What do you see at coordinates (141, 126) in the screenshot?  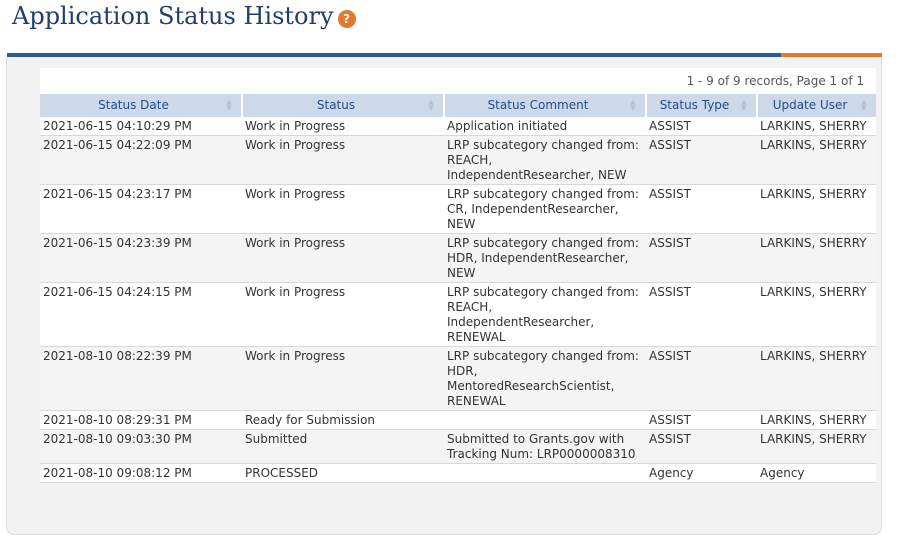 I see `cell-status-date: 2021-06-15 04:10:29 PM` at bounding box center [141, 126].